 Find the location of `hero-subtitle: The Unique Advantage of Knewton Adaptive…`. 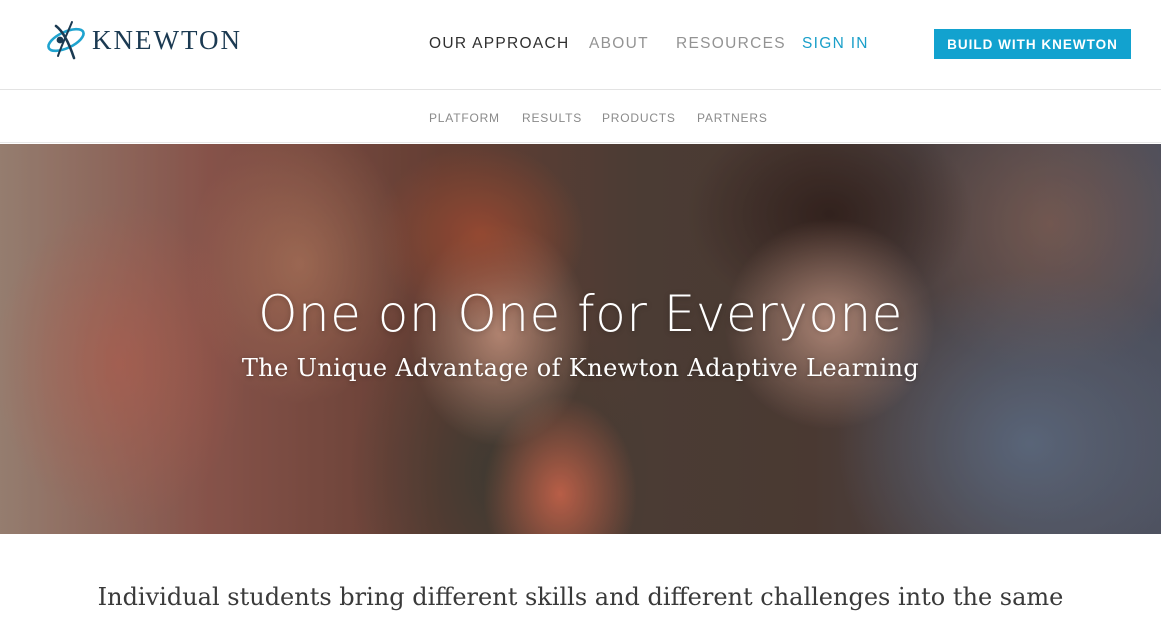

hero-subtitle: The Unique Advantage of Knewton Adaptive… is located at coordinates (580, 368).